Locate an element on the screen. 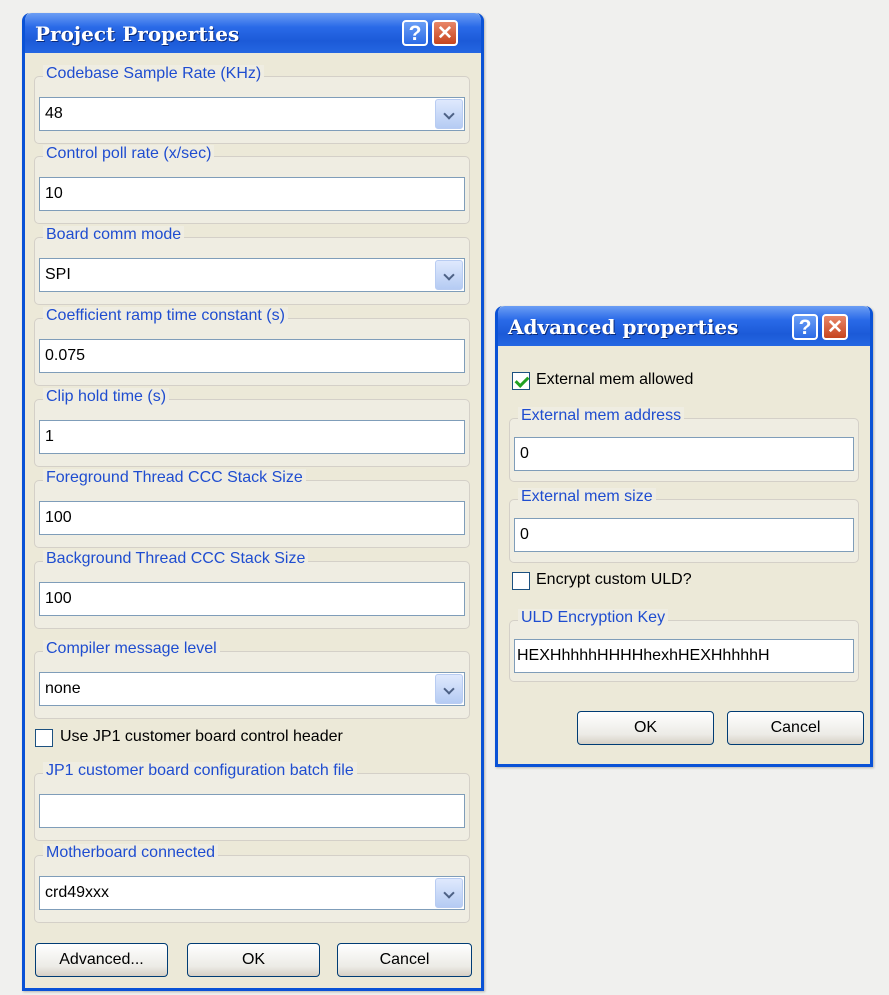 Image resolution: width=889 pixels, height=995 pixels. dialog-title: Project Properties is located at coordinates (137, 34).